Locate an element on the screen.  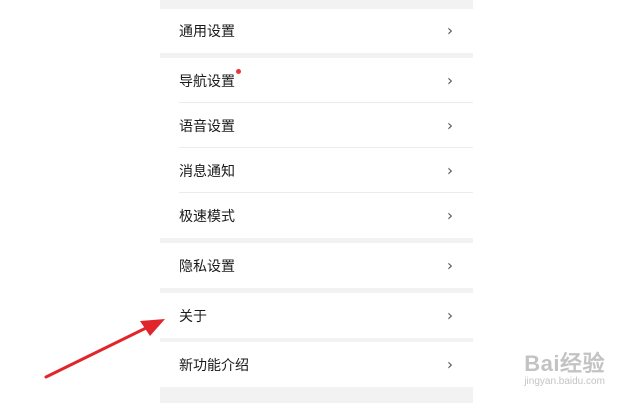
watermark-logo: Bai经验 is located at coordinates (564, 363).